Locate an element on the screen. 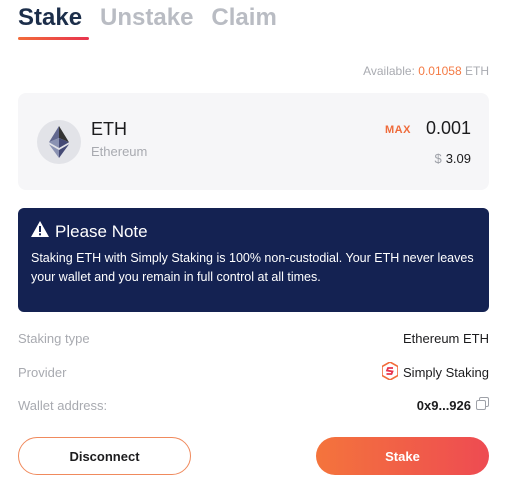 The width and height of the screenshot is (512, 484). provider-label: Provider is located at coordinates (42, 372).